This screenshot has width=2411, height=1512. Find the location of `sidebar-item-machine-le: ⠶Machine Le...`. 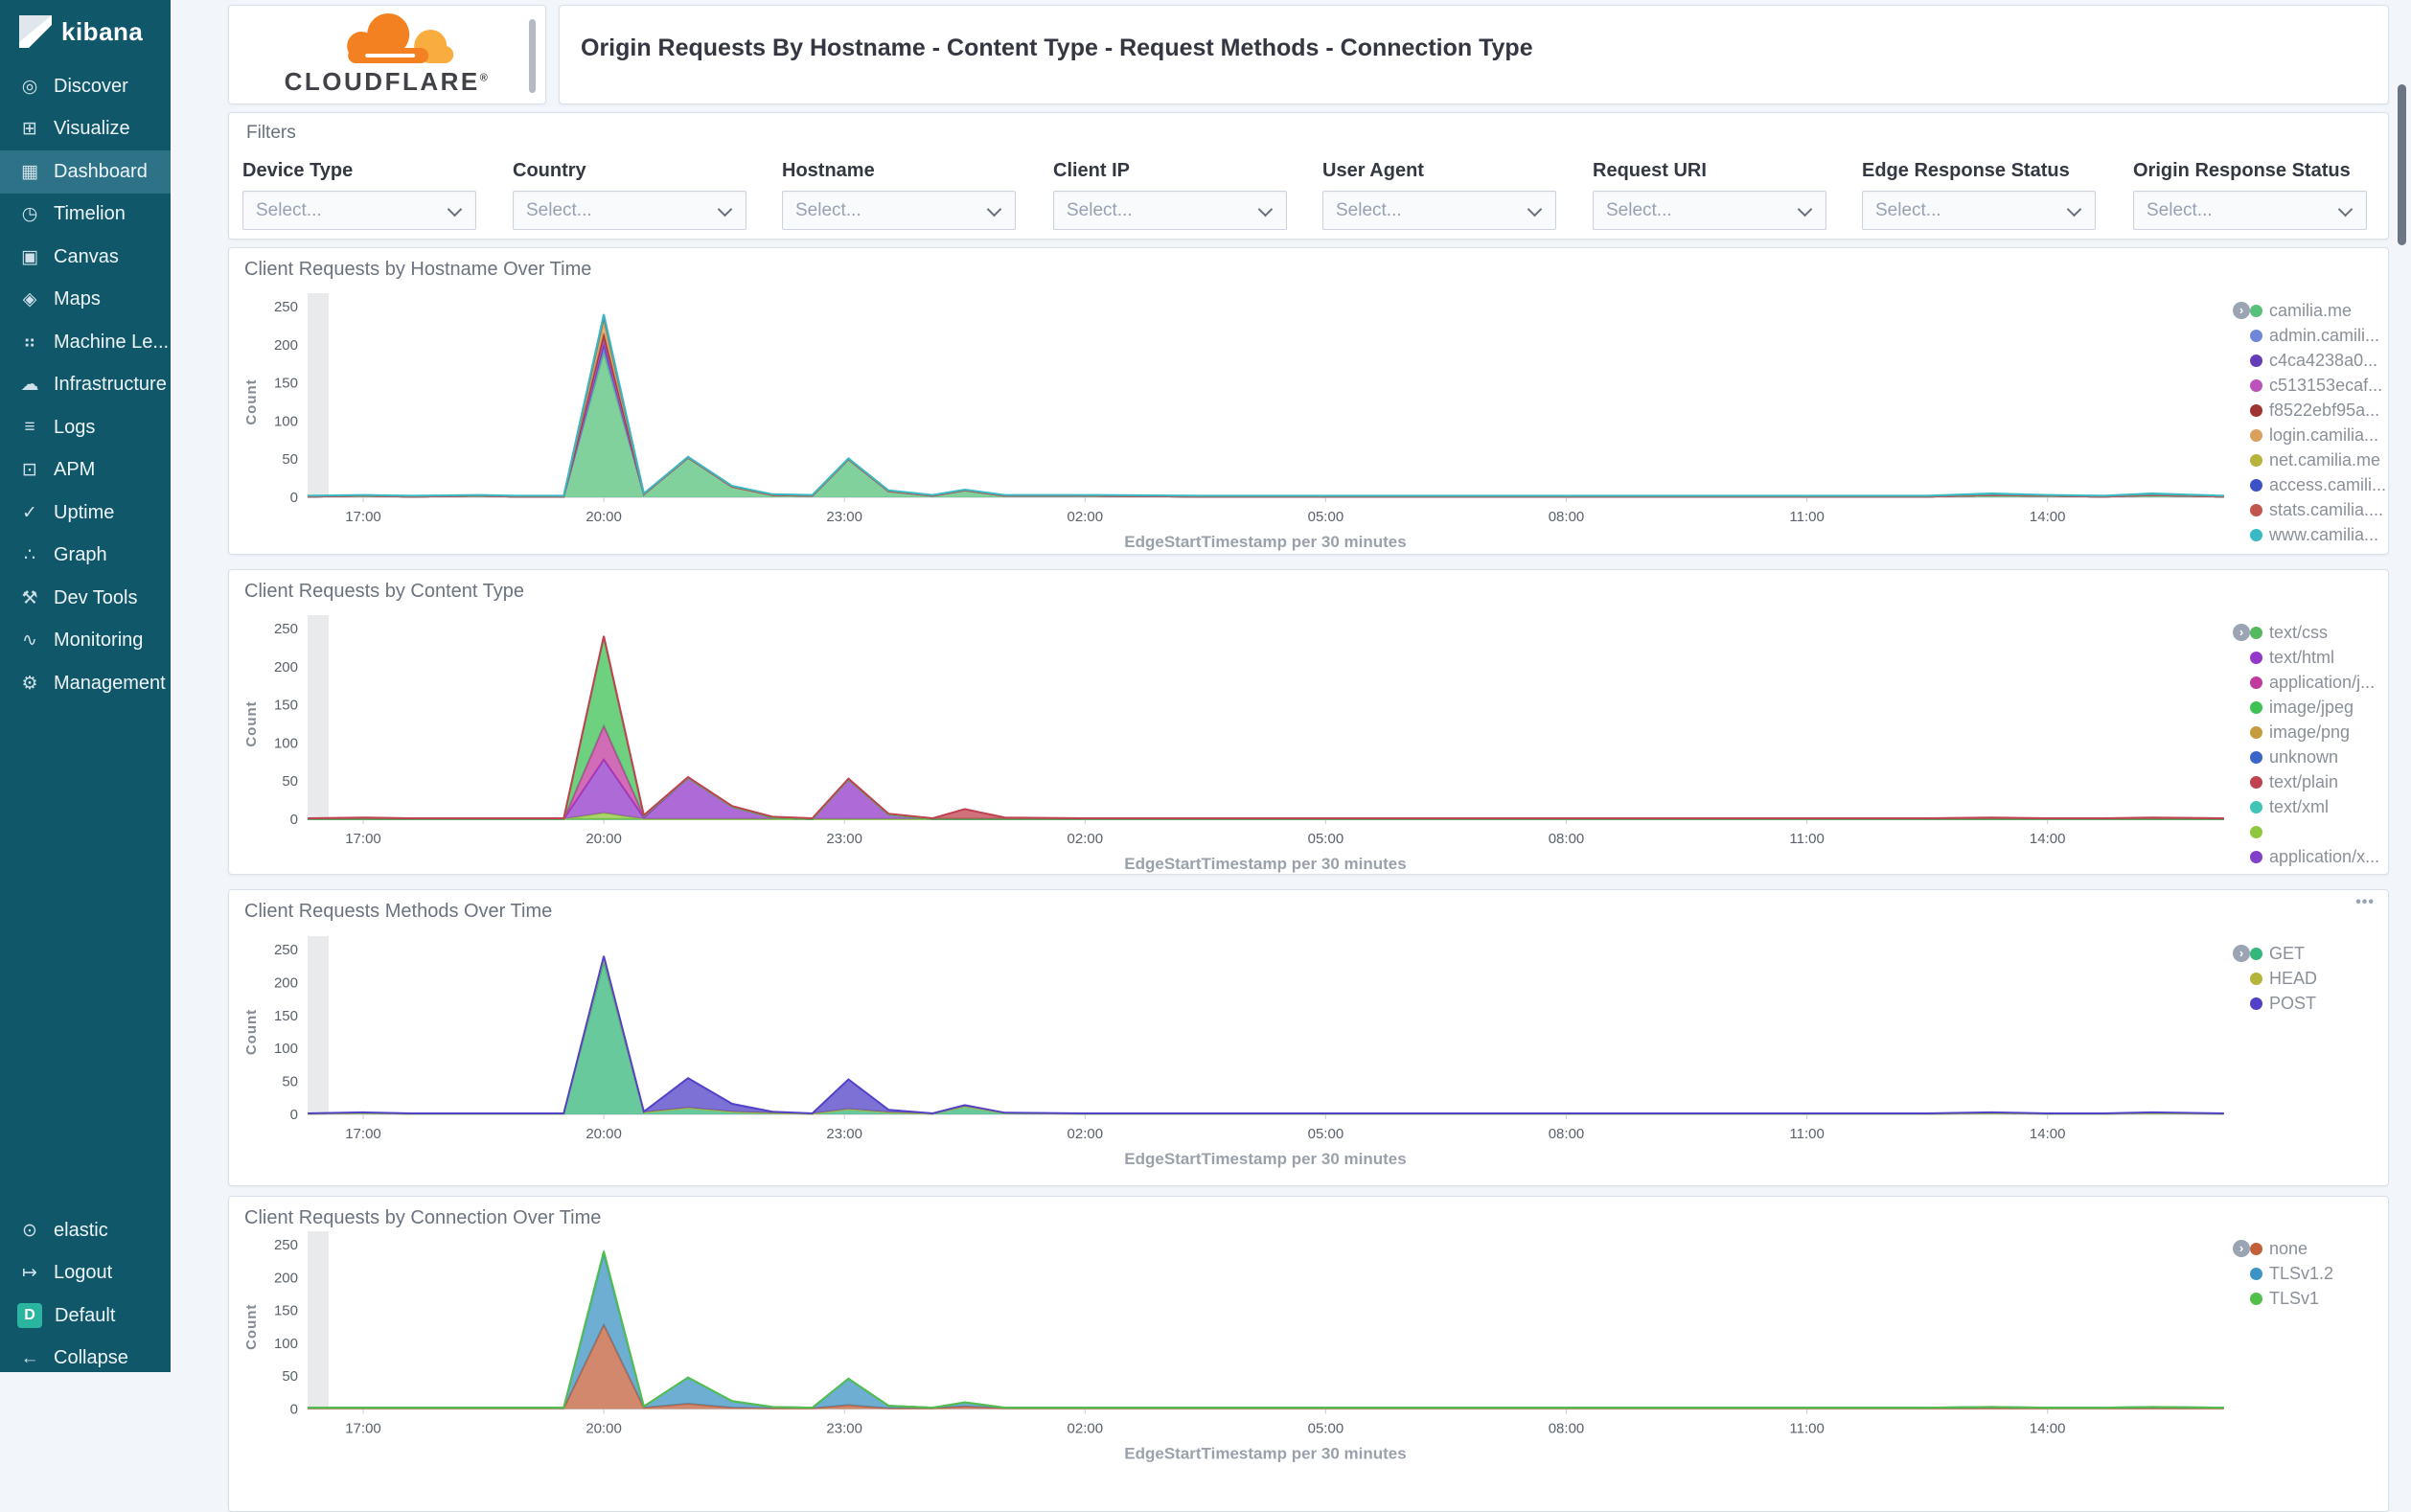

sidebar-item-machine-le: ⠶Machine Le... is located at coordinates (85, 343).